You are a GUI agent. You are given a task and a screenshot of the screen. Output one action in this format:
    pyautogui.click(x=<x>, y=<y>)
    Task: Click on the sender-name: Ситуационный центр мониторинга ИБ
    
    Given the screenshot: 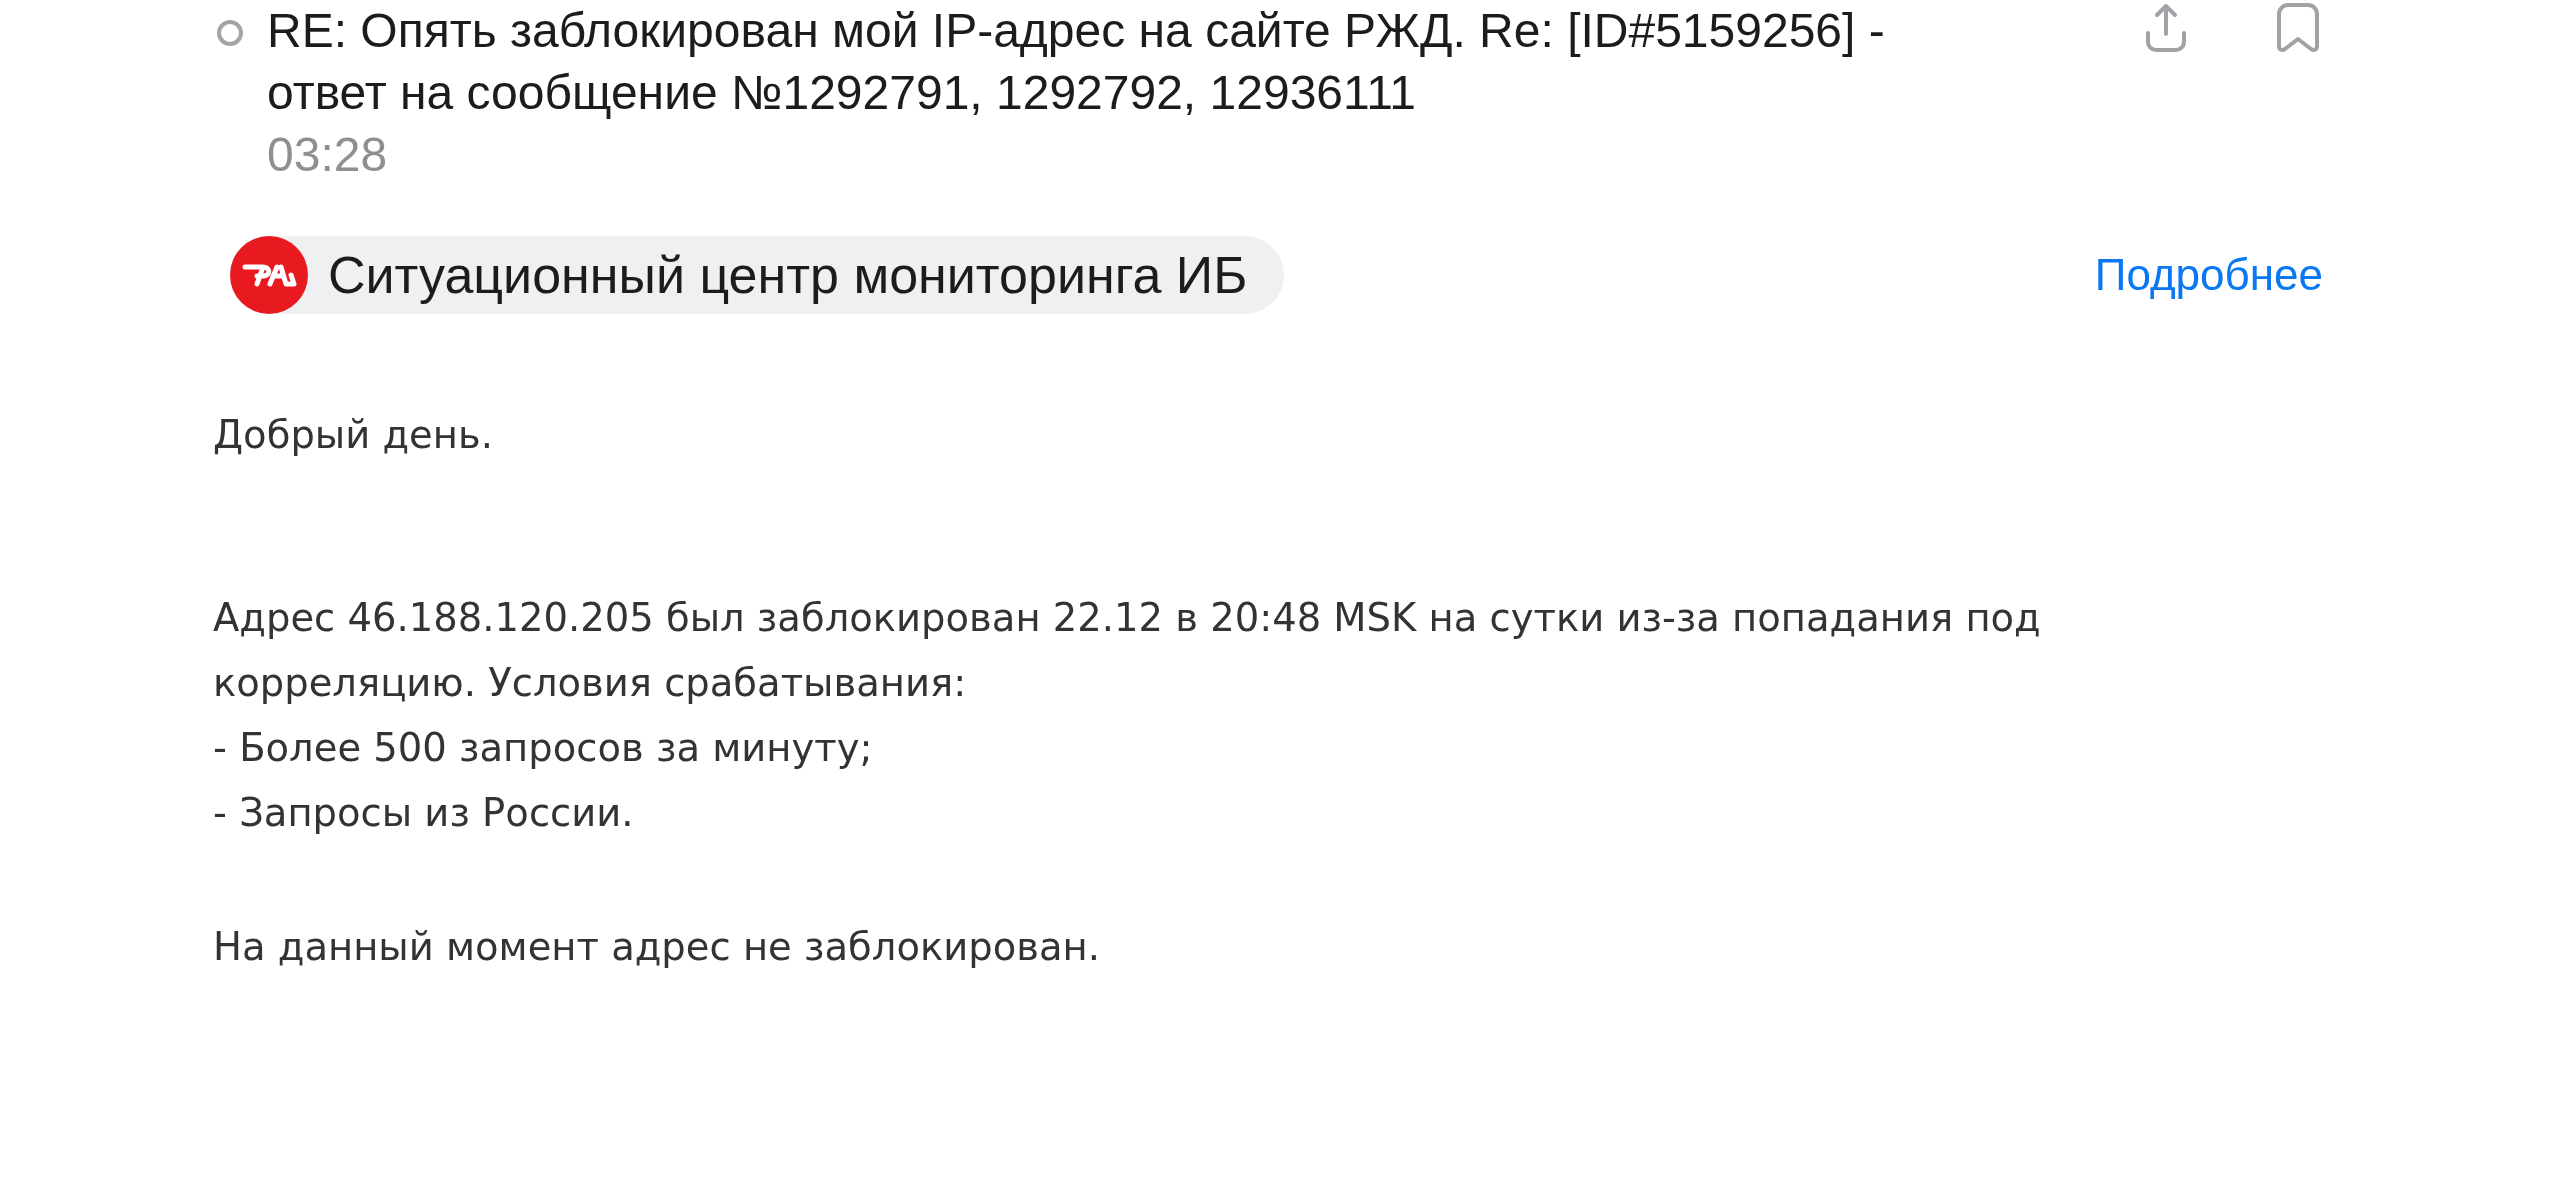 What is the action you would take?
    pyautogui.click(x=788, y=275)
    